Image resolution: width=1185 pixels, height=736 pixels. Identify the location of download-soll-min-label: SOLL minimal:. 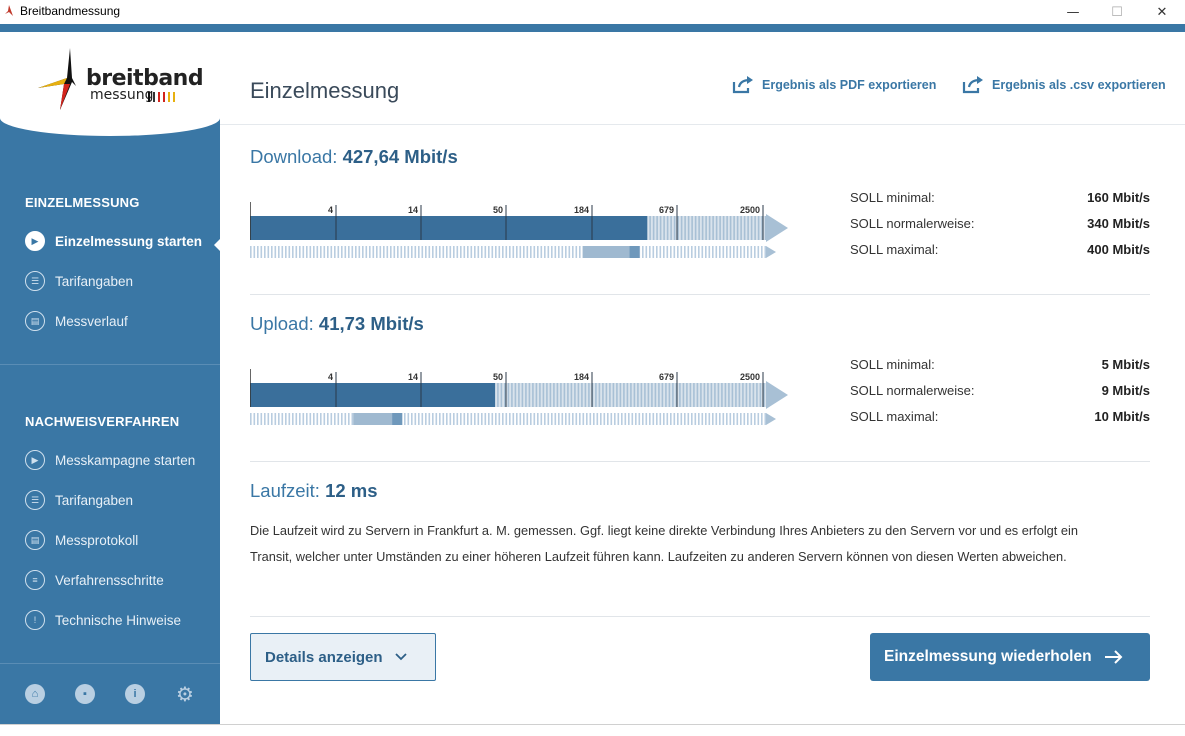
(892, 197).